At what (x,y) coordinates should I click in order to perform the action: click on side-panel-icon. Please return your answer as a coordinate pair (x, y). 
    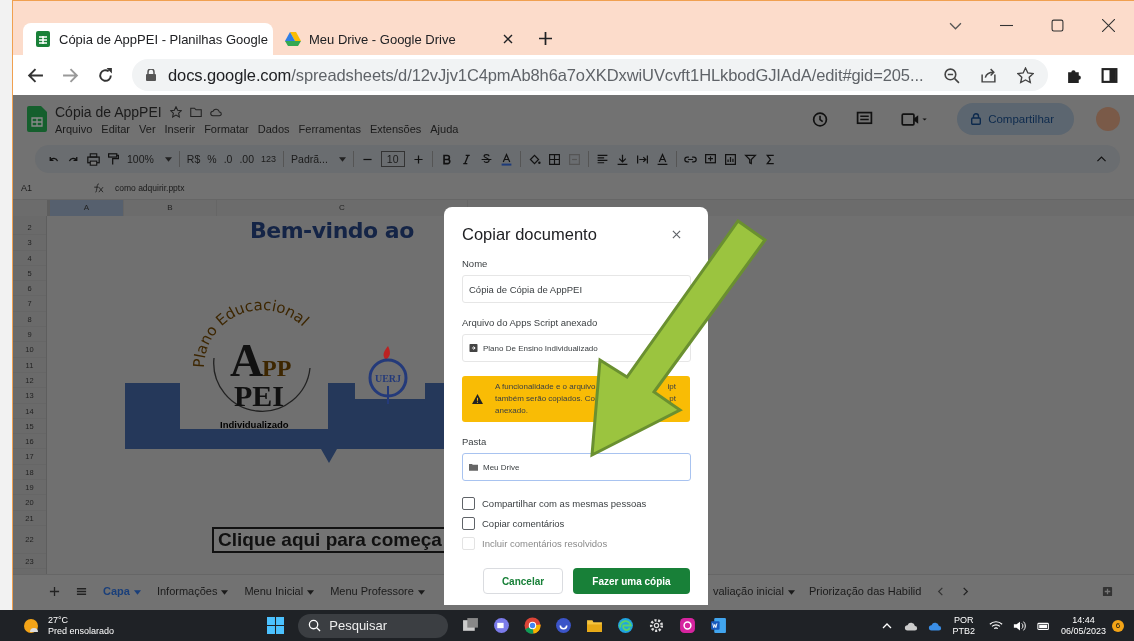
    Looking at the image, I should click on (1110, 75).